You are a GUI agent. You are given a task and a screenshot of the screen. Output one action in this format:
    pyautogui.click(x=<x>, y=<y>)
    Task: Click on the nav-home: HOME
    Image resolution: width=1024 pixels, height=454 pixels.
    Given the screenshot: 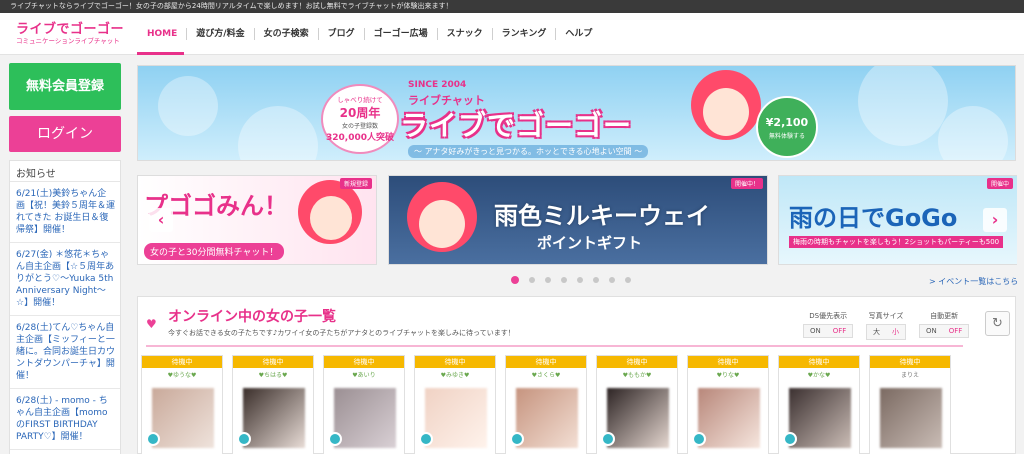 What is the action you would take?
    pyautogui.click(x=162, y=34)
    